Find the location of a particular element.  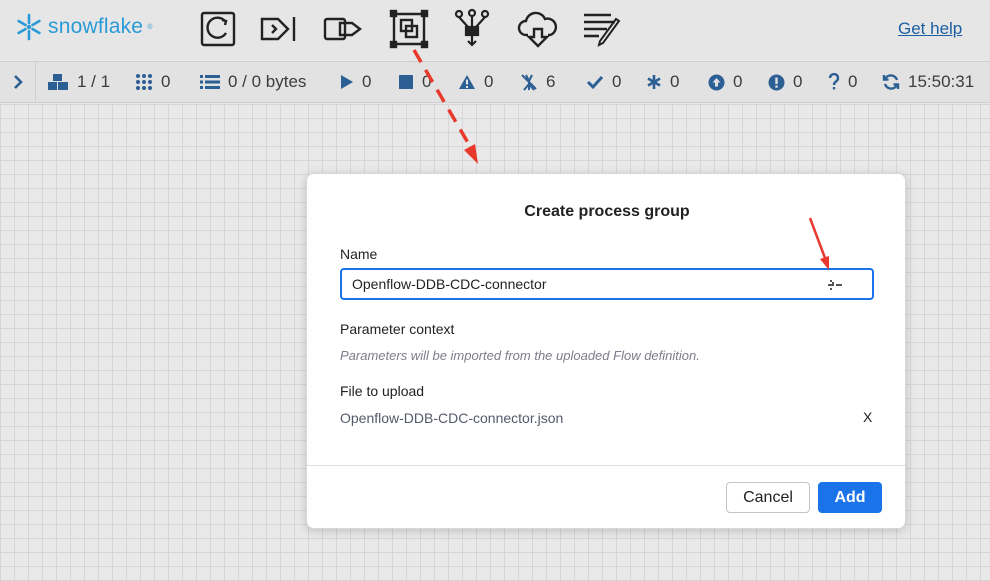

processor-button is located at coordinates (218, 29).